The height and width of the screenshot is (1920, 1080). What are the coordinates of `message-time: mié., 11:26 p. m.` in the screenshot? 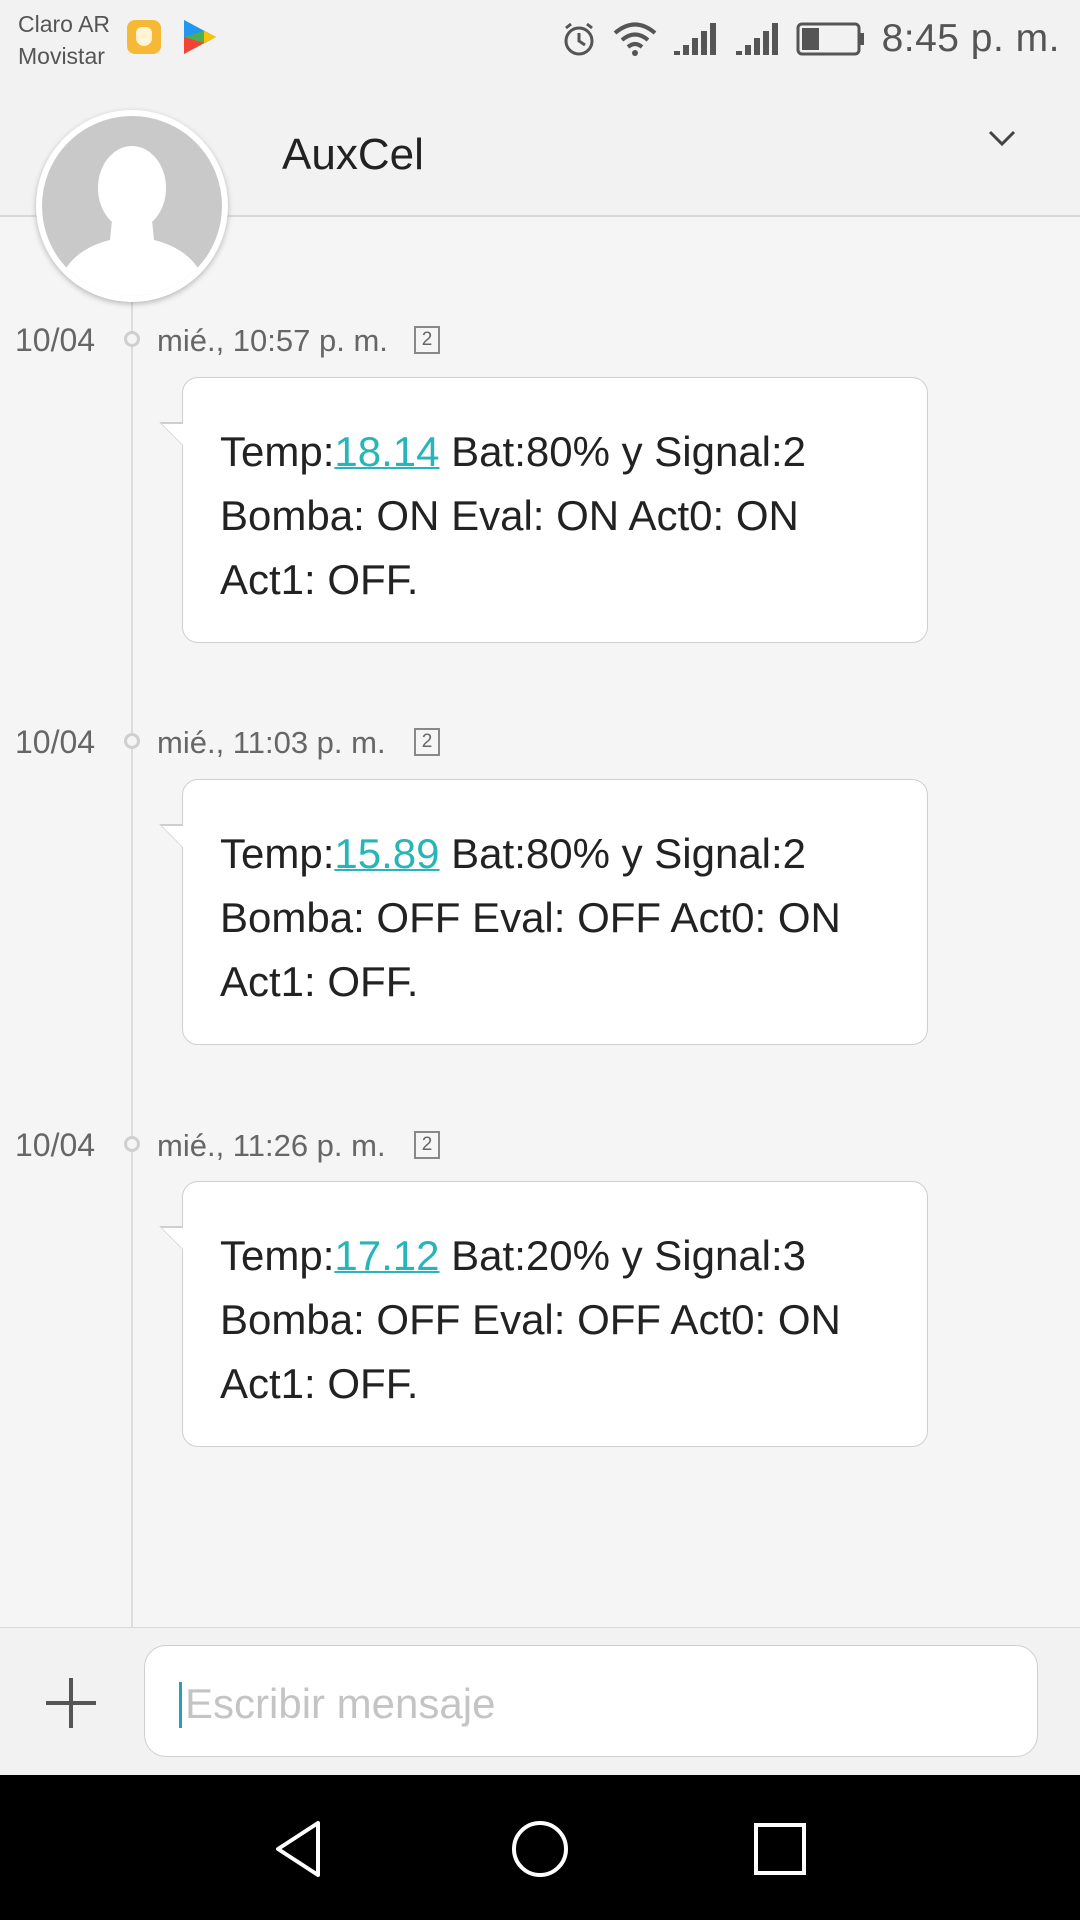 It's located at (271, 1145).